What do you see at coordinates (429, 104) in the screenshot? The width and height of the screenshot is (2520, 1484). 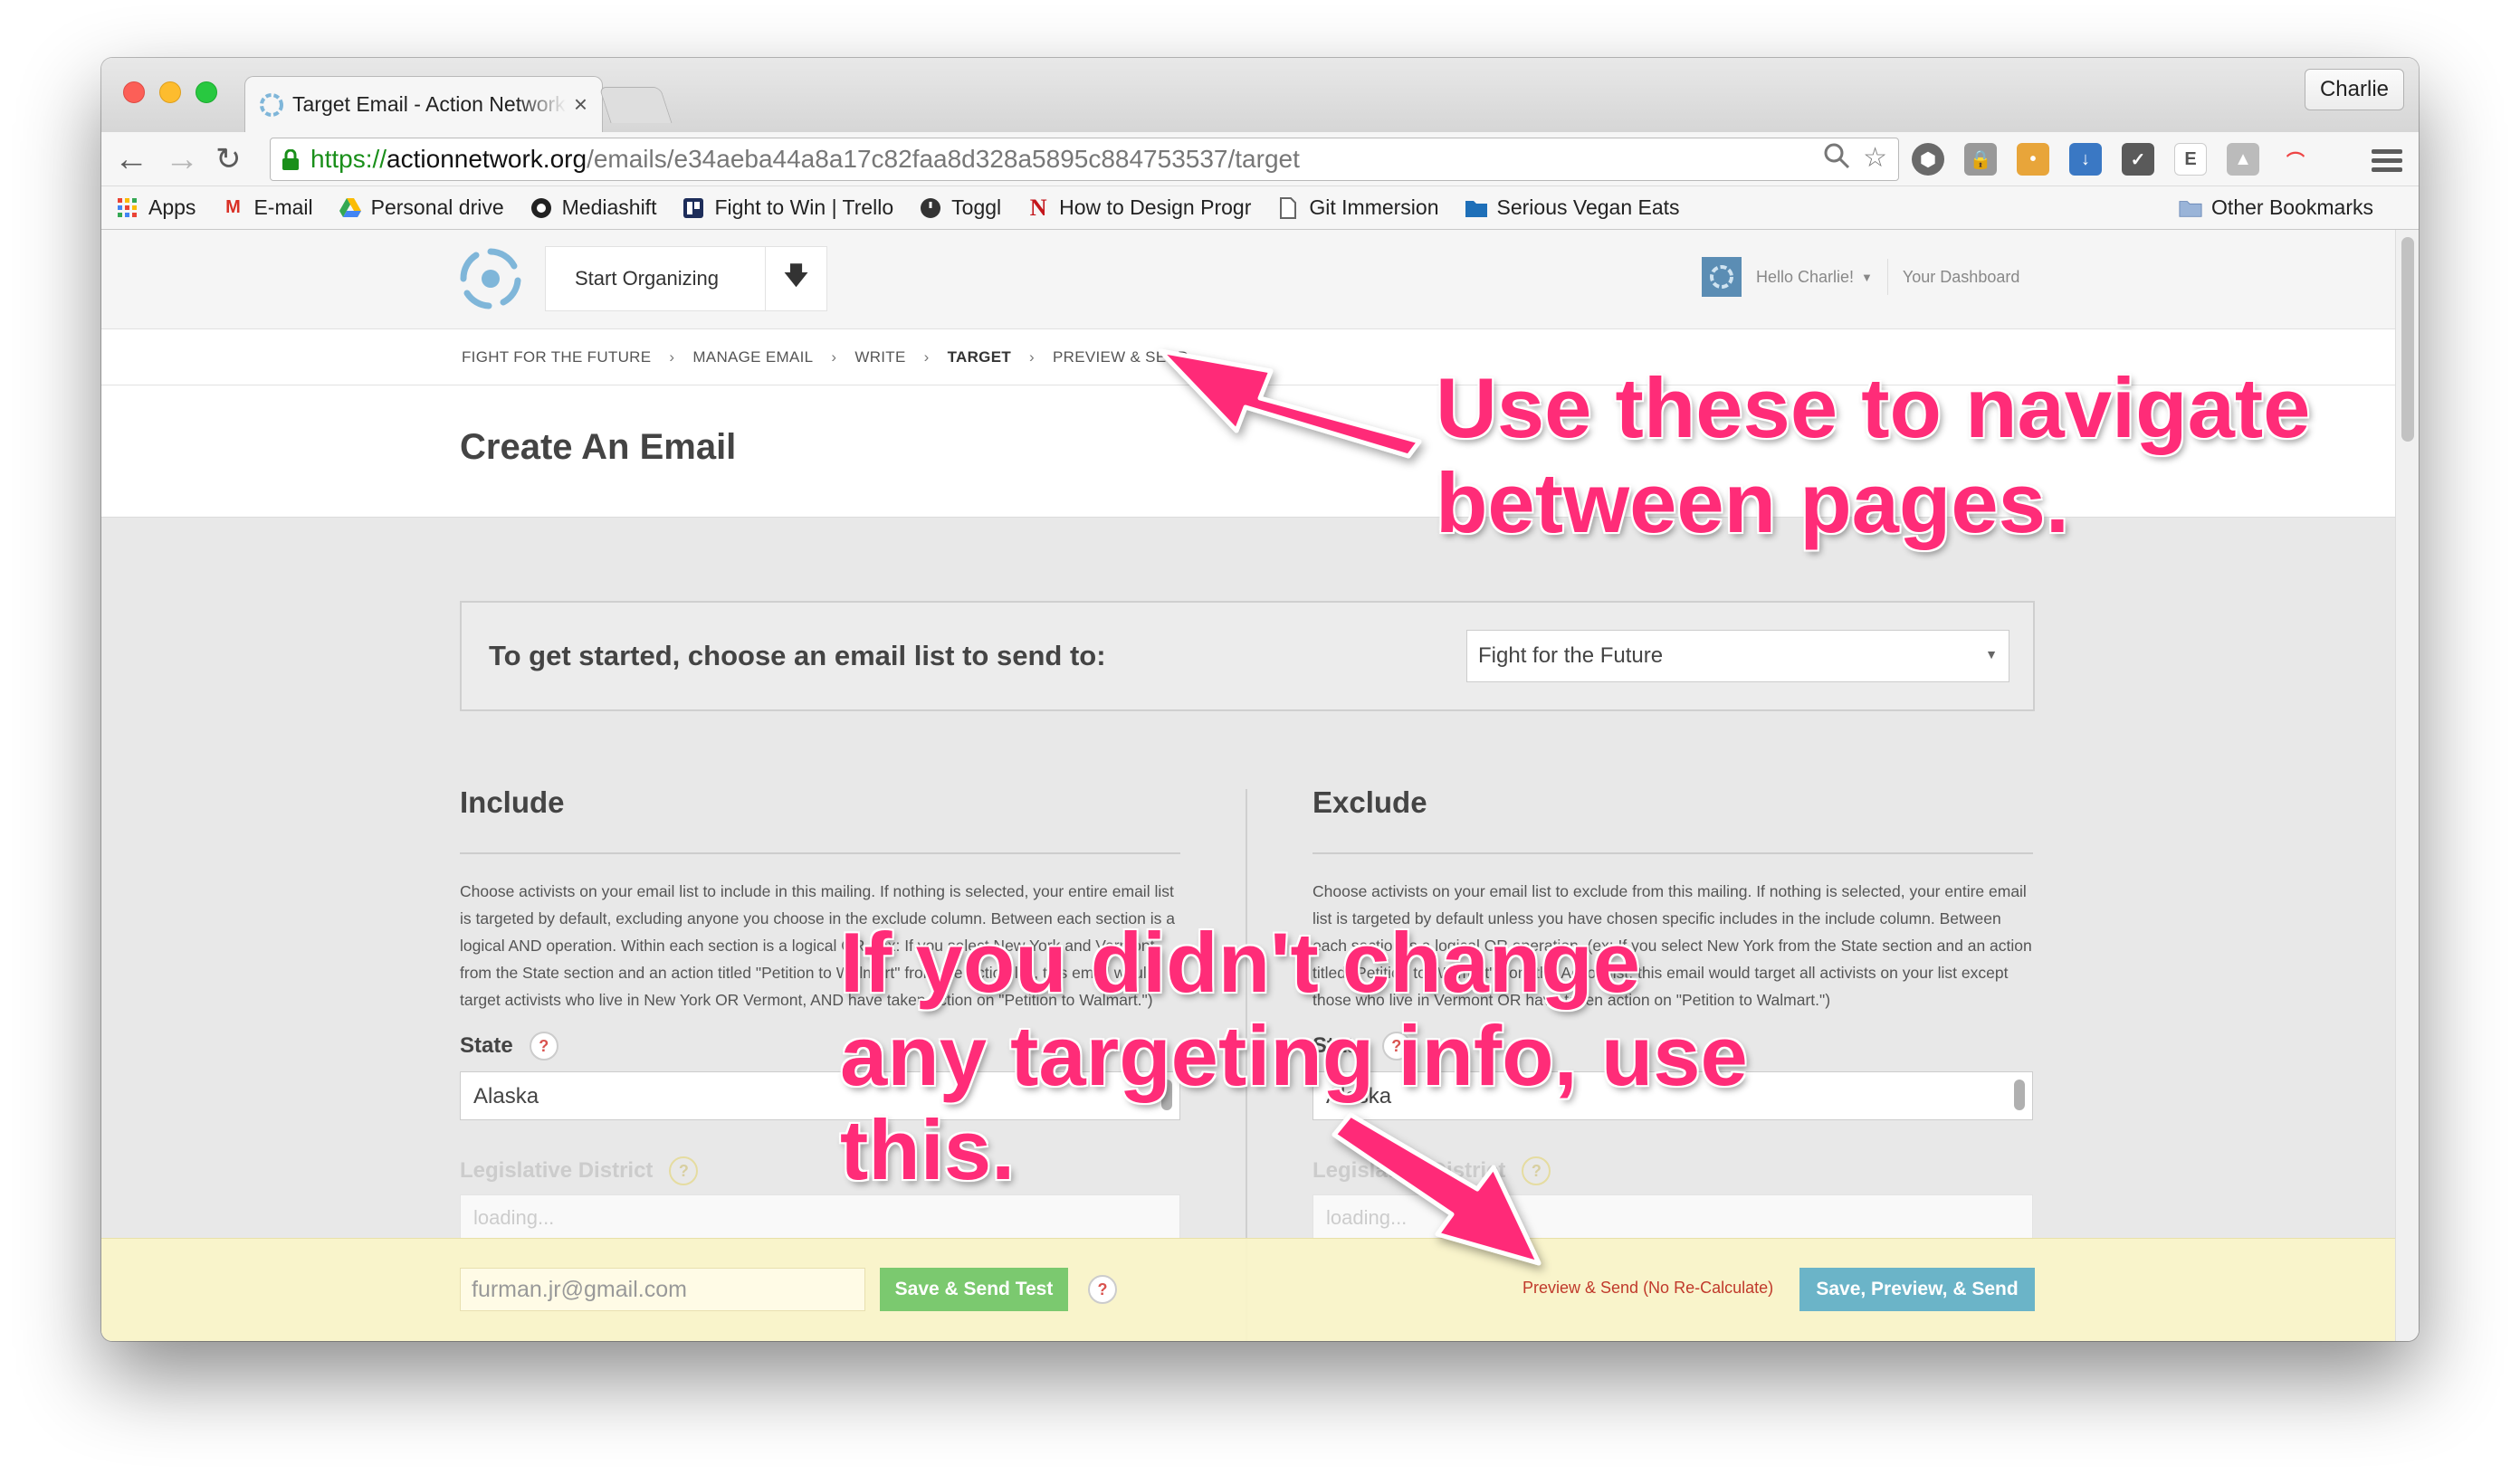 I see `tab-title: Target Email - Action Network` at bounding box center [429, 104].